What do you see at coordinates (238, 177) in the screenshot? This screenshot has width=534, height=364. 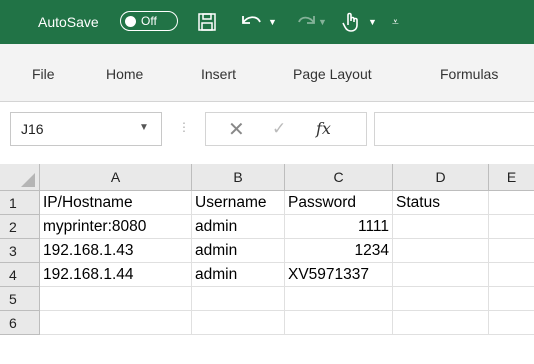 I see `column-header-b: B` at bounding box center [238, 177].